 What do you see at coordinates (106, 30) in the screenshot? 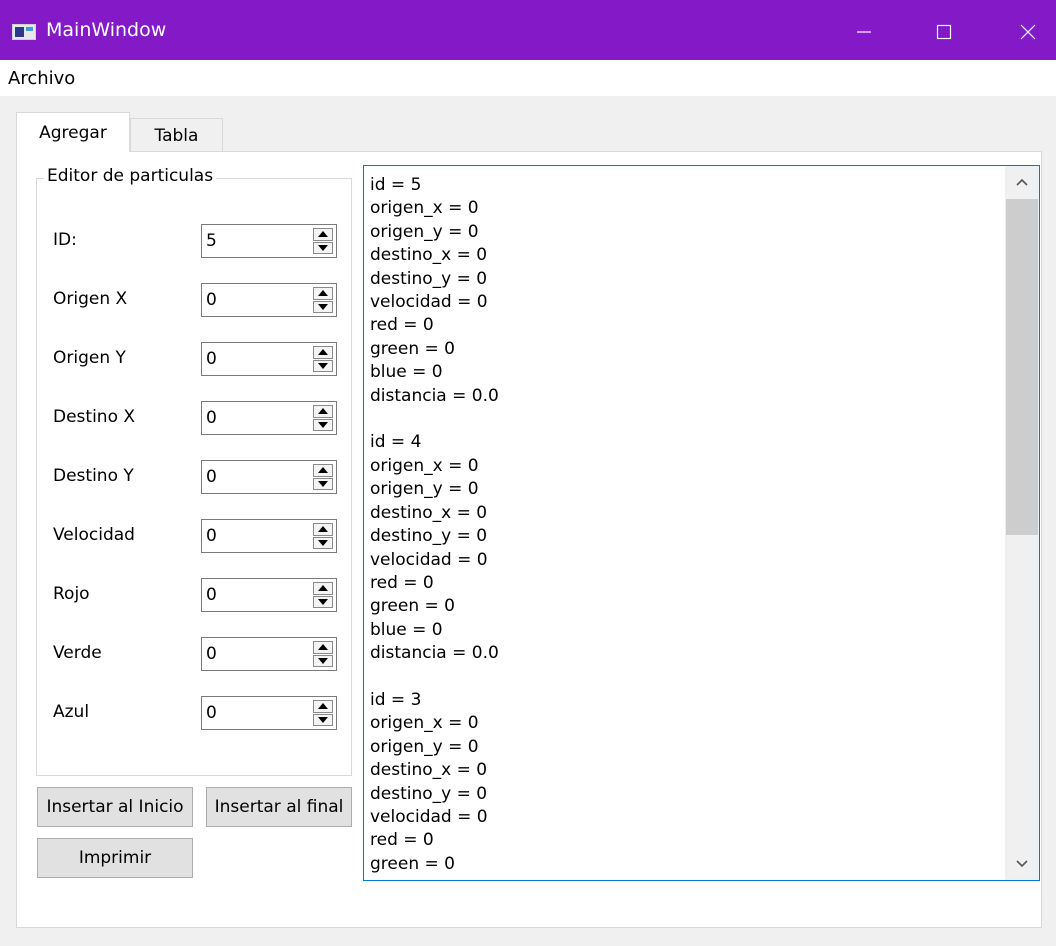
I see `window-title: MainWindow` at bounding box center [106, 30].